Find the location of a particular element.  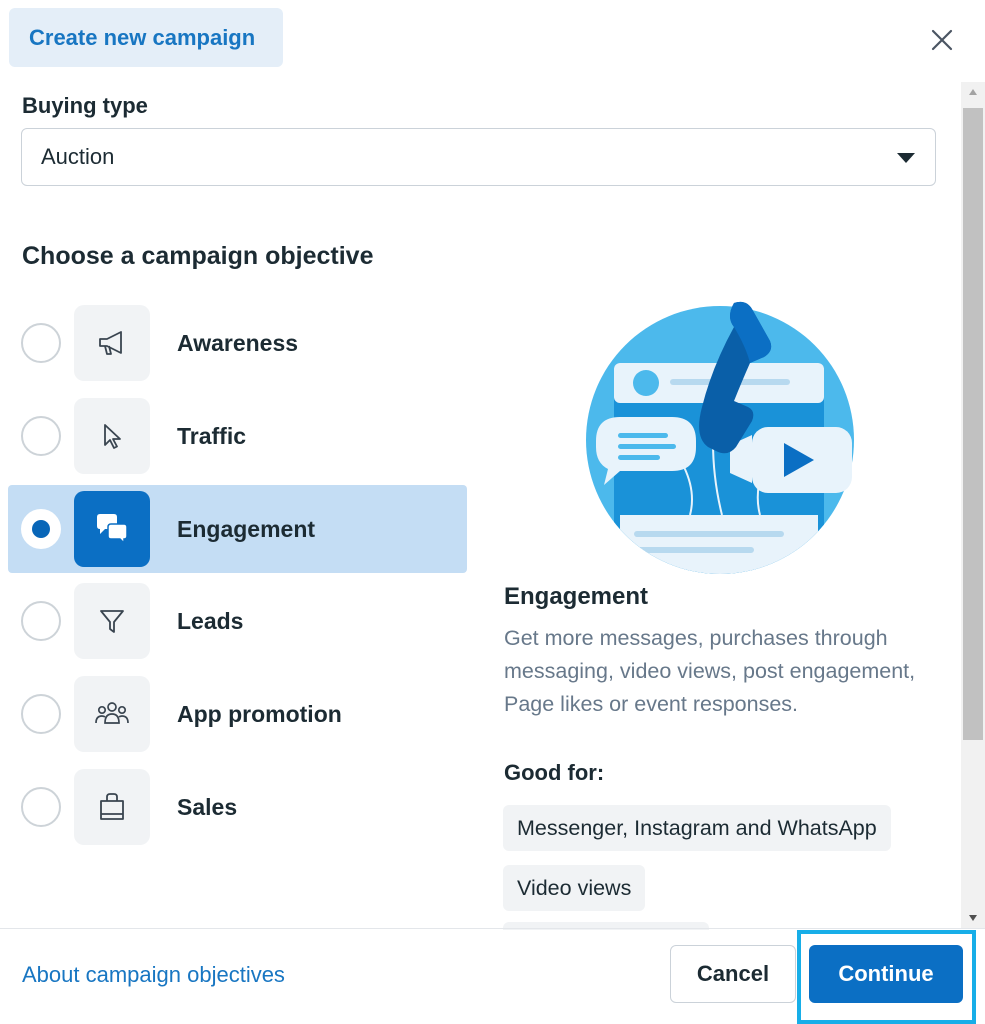

caret-down-icon is located at coordinates (906, 158).